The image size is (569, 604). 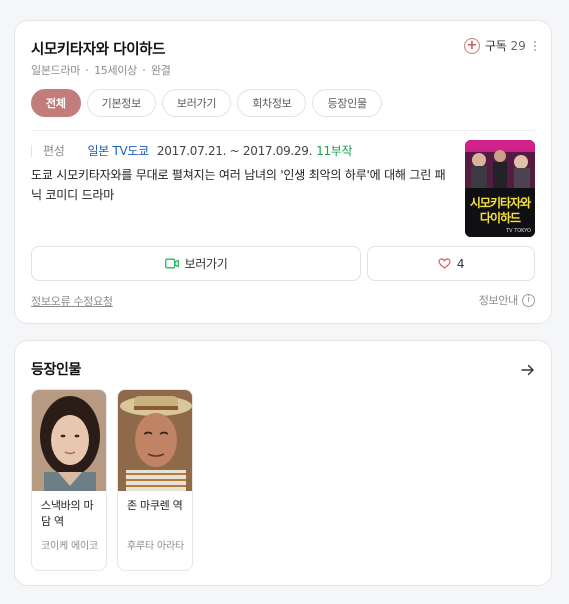 What do you see at coordinates (54, 151) in the screenshot?
I see `airing-label: 편성` at bounding box center [54, 151].